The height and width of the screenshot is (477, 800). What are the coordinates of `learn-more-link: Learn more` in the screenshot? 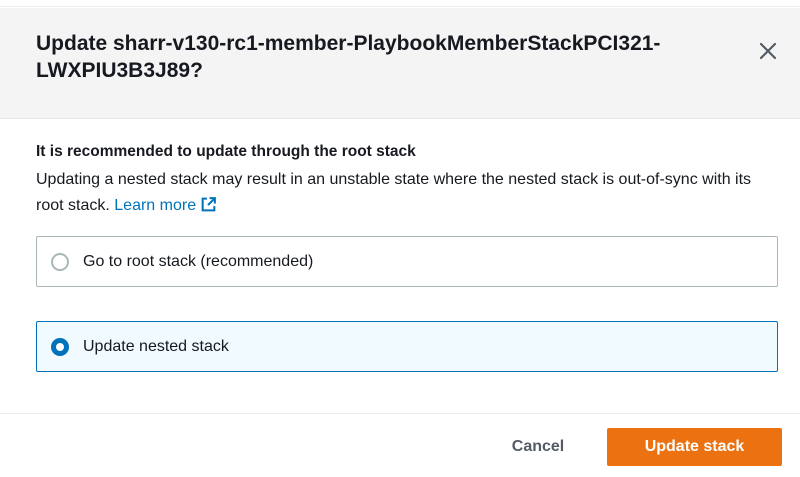 It's located at (165, 205).